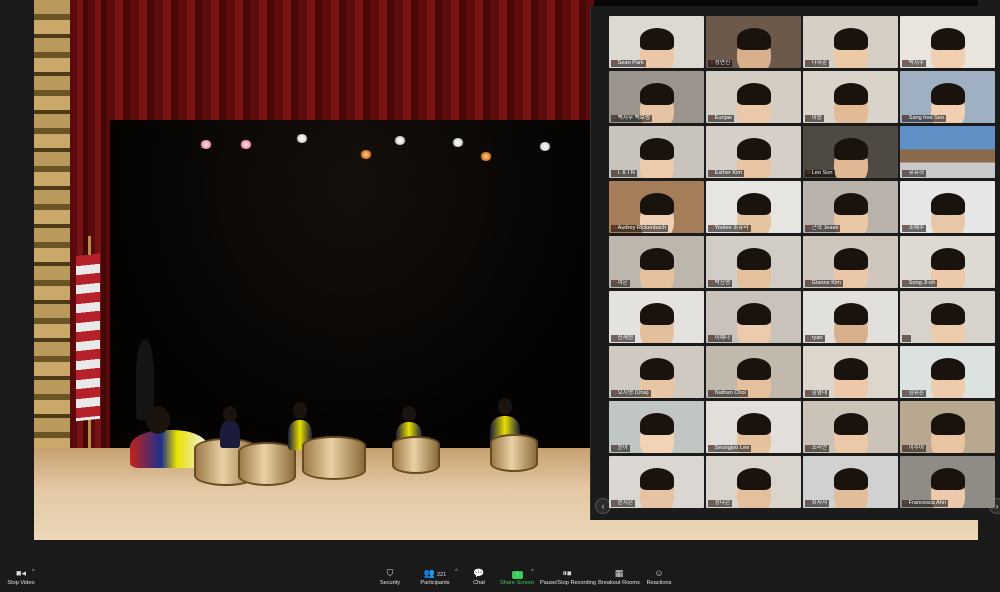  Describe the element at coordinates (817, 338) in the screenshot. I see `participant-name: ryan` at that location.